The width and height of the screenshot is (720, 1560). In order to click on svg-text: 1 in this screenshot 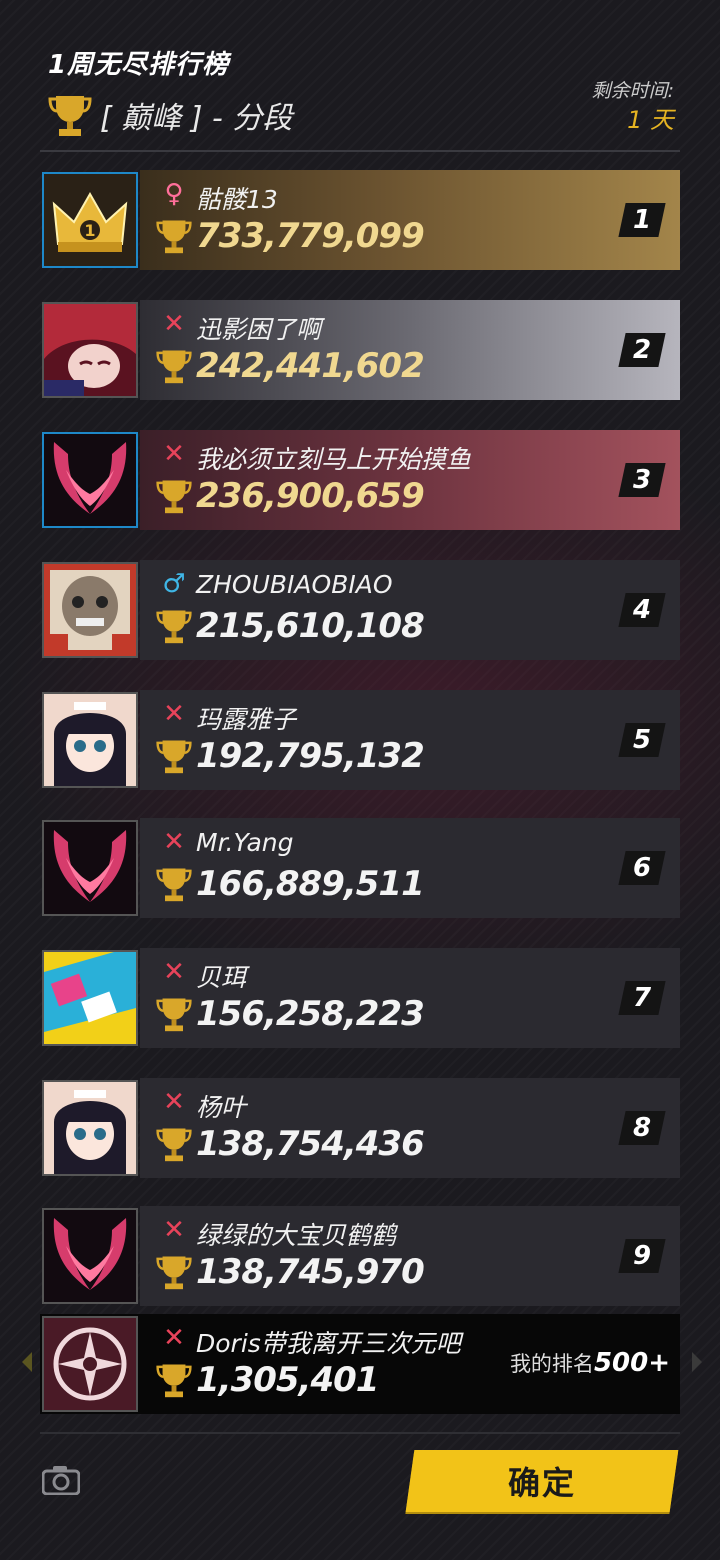, I will do `click(89, 230)`.